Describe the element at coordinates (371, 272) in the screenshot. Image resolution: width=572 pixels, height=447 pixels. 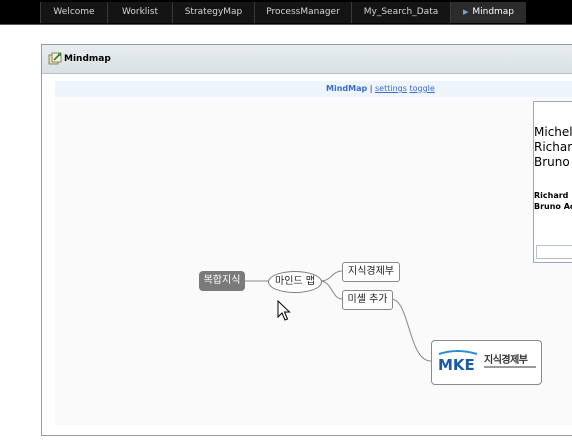
I see `mindmap-child-node: 지식경제부` at that location.